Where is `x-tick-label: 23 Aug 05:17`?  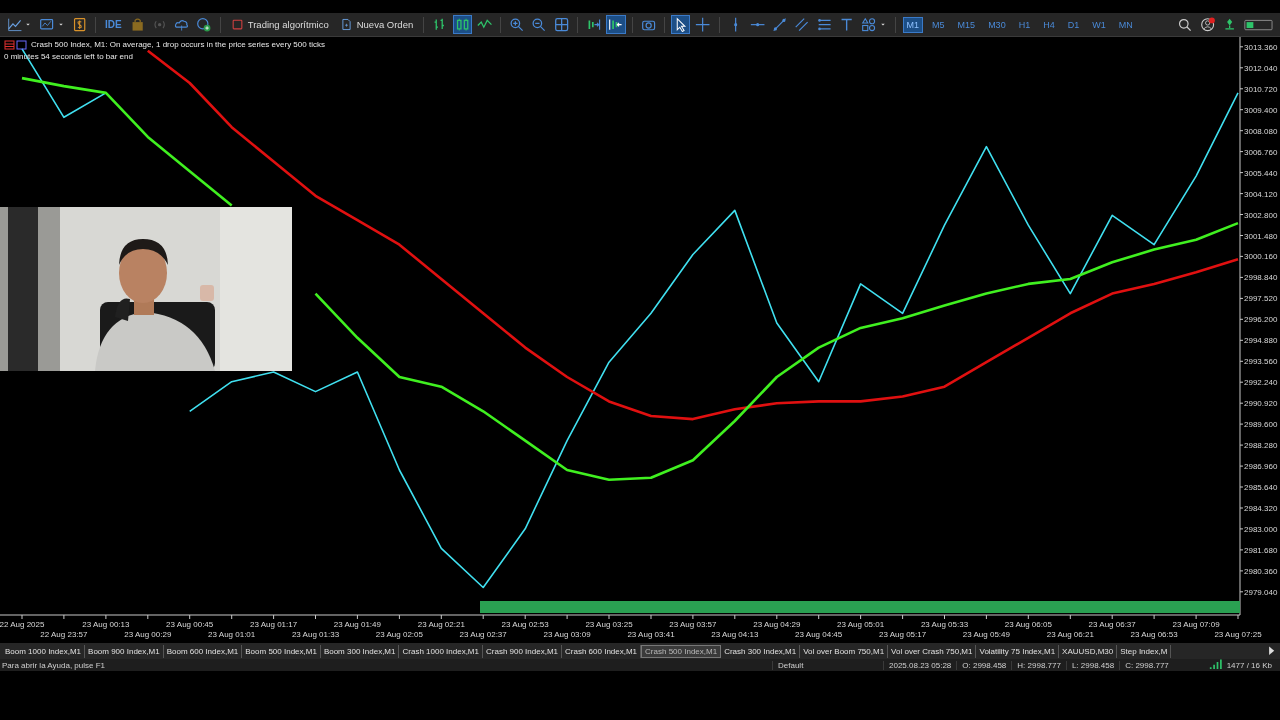 x-tick-label: 23 Aug 05:17 is located at coordinates (903, 634).